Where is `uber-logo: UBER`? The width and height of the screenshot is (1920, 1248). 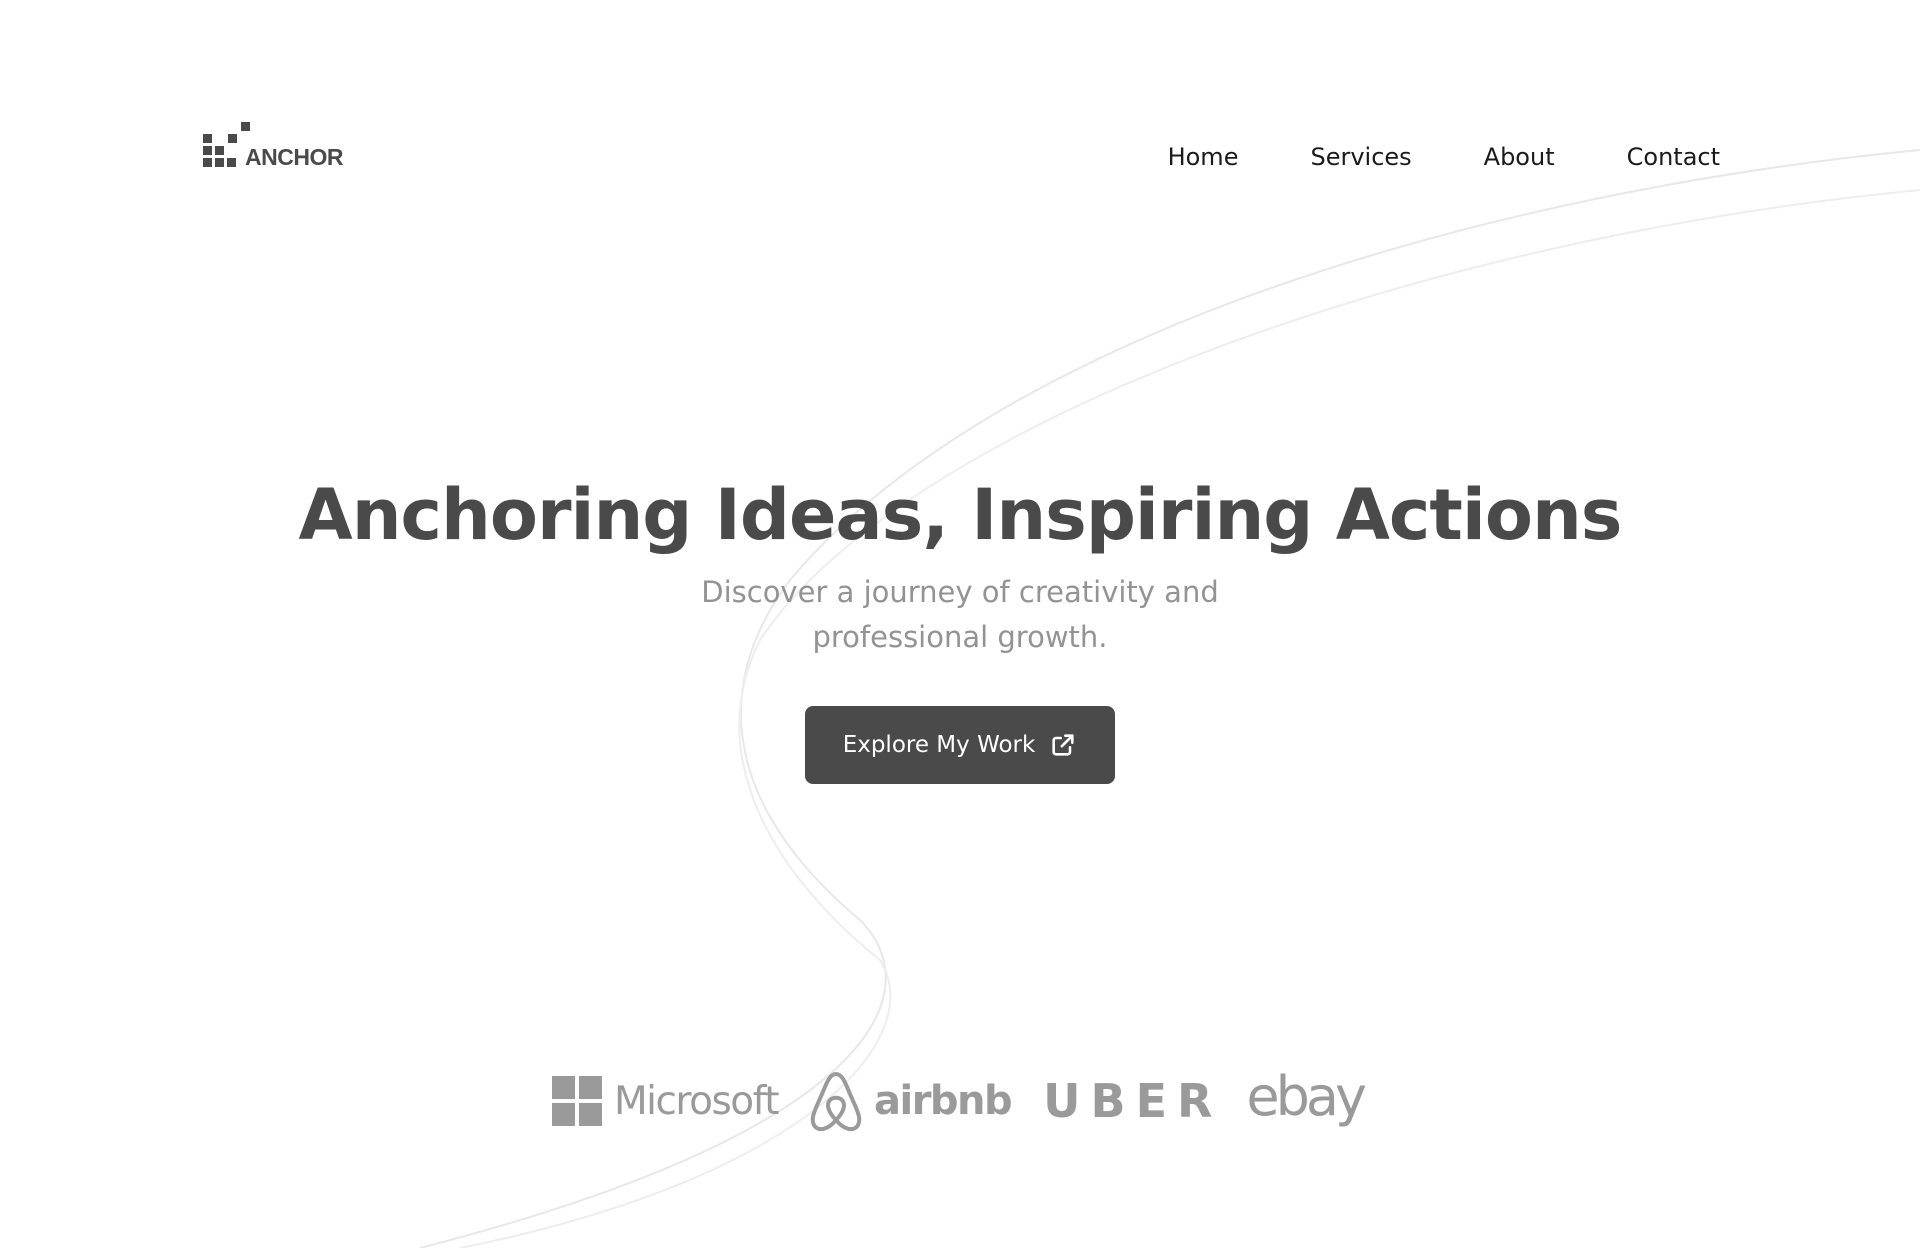 uber-logo: UBER is located at coordinates (1116, 1101).